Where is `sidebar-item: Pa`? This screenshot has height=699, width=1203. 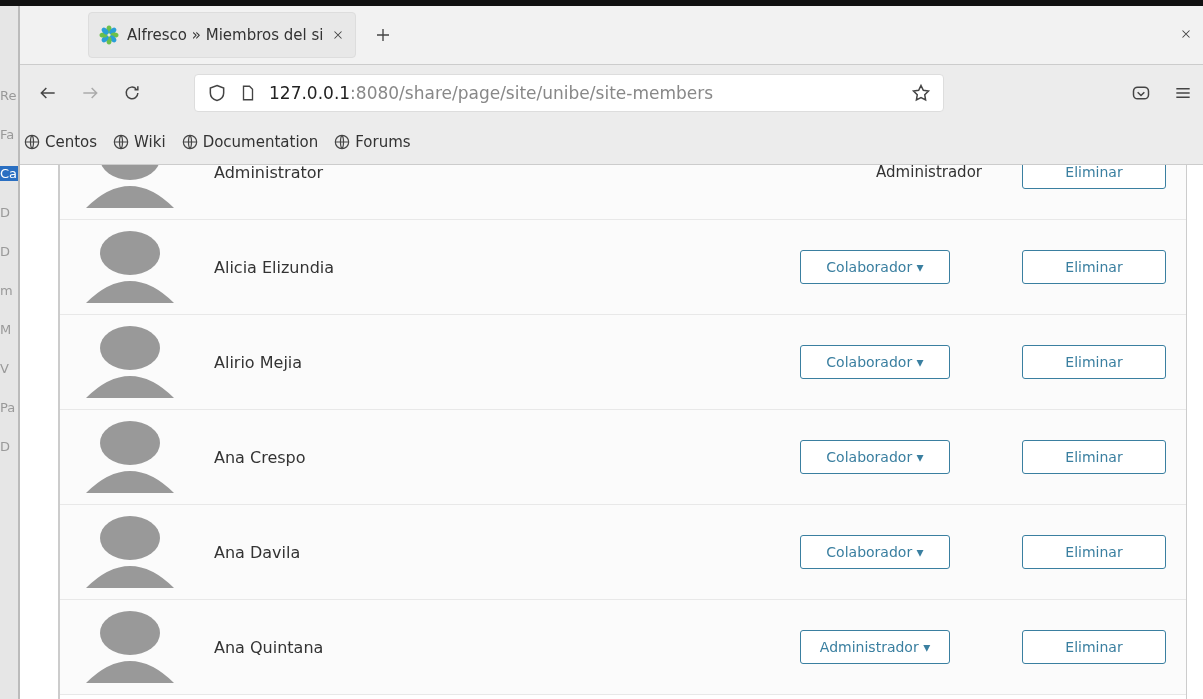 sidebar-item: Pa is located at coordinates (9, 407).